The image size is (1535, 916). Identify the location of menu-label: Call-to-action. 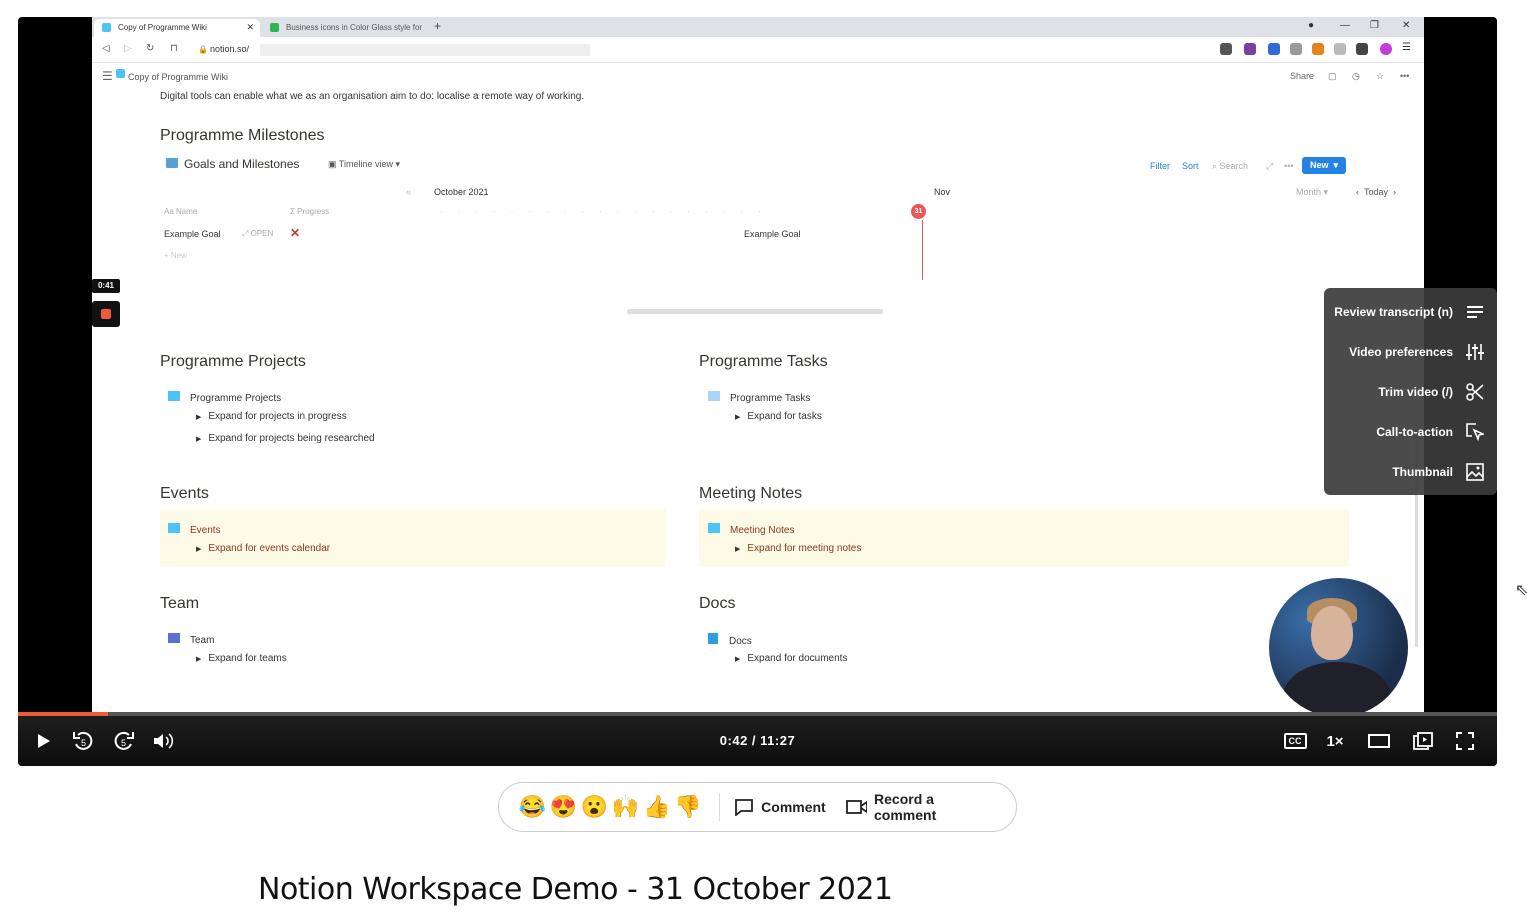
(1414, 432).